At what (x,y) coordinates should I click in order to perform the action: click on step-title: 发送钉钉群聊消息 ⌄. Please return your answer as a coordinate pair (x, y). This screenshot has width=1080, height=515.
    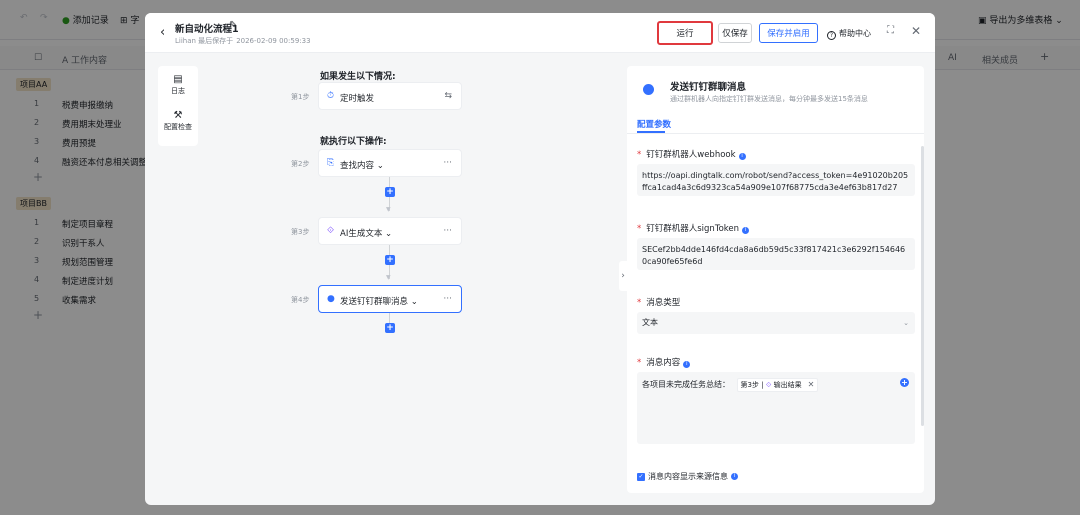
    Looking at the image, I should click on (379, 302).